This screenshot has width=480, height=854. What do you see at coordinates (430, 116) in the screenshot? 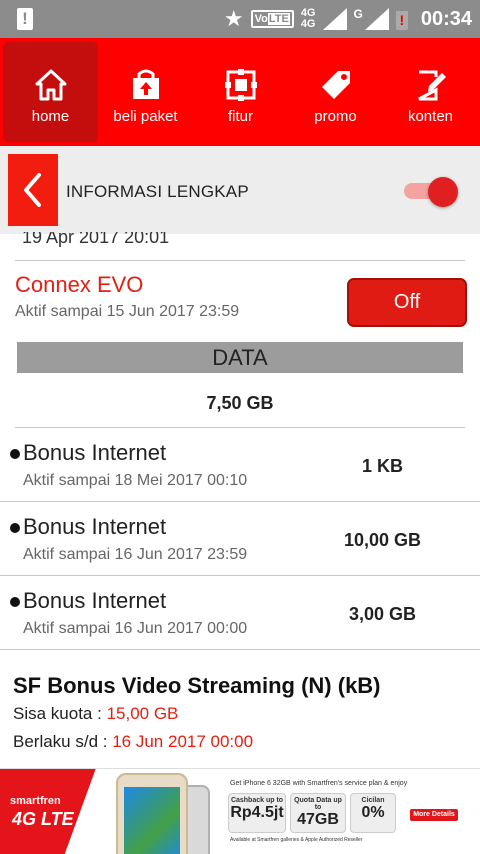
I see `nav-label: konten` at bounding box center [430, 116].